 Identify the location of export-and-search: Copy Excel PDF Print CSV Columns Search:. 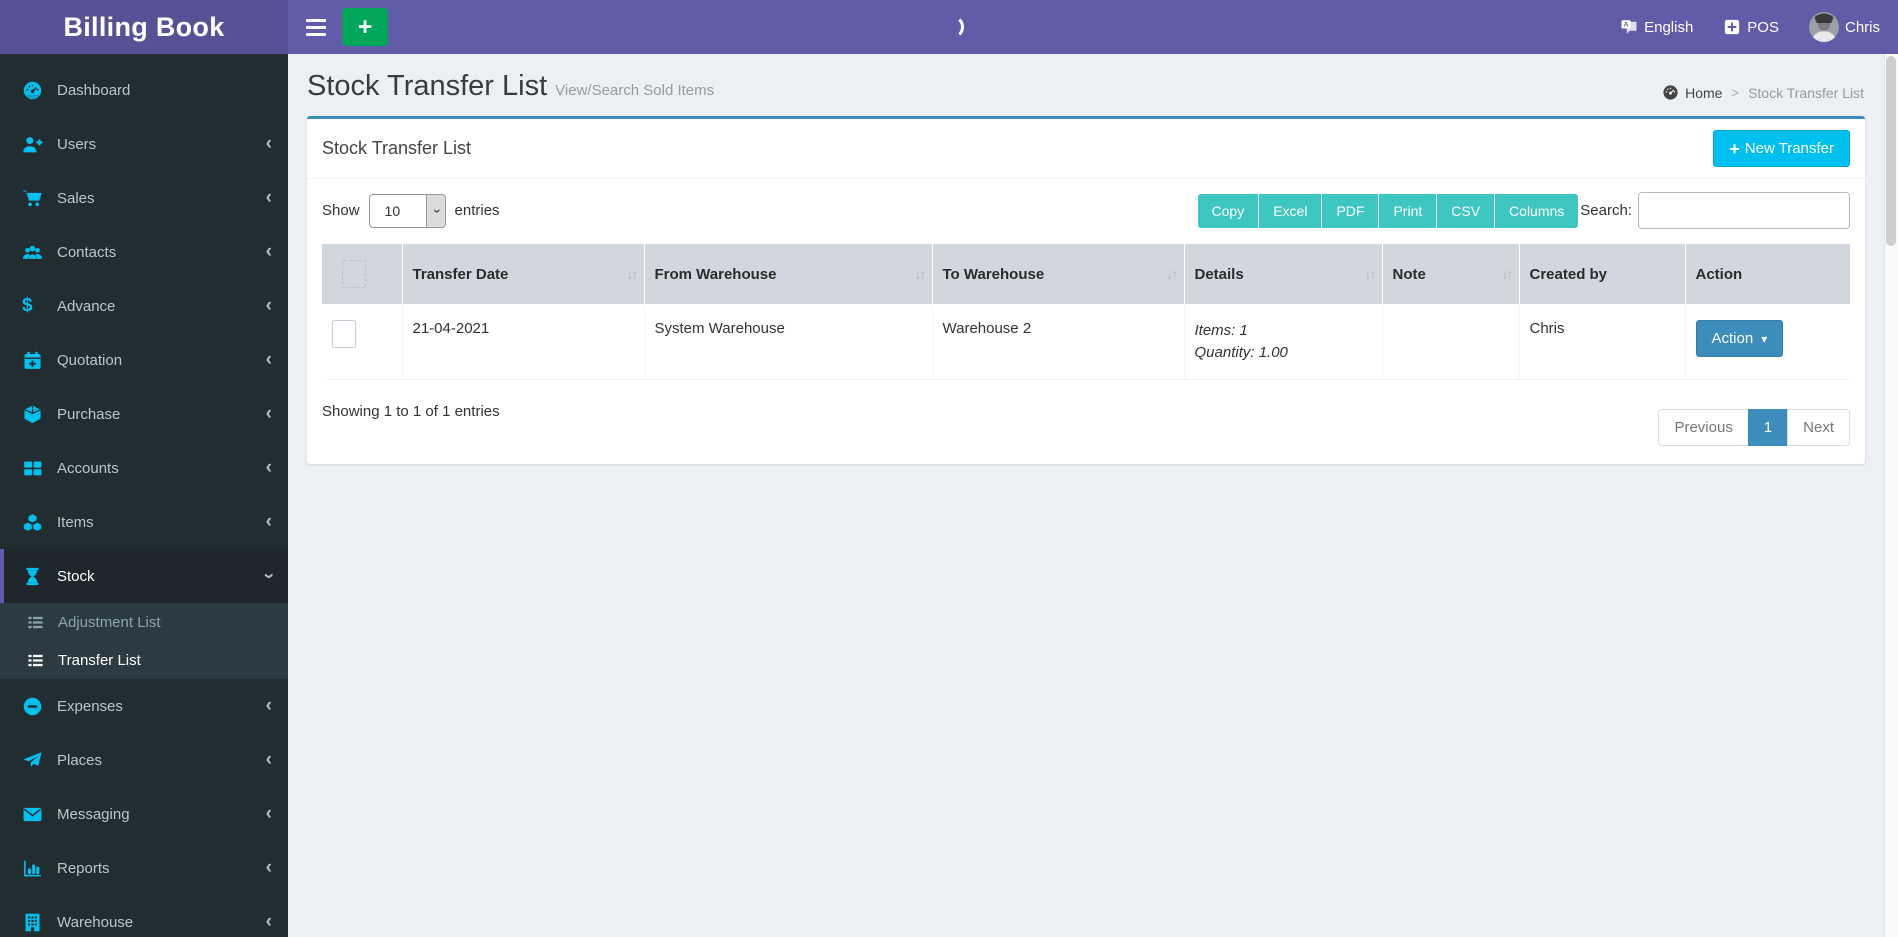
(1523, 210).